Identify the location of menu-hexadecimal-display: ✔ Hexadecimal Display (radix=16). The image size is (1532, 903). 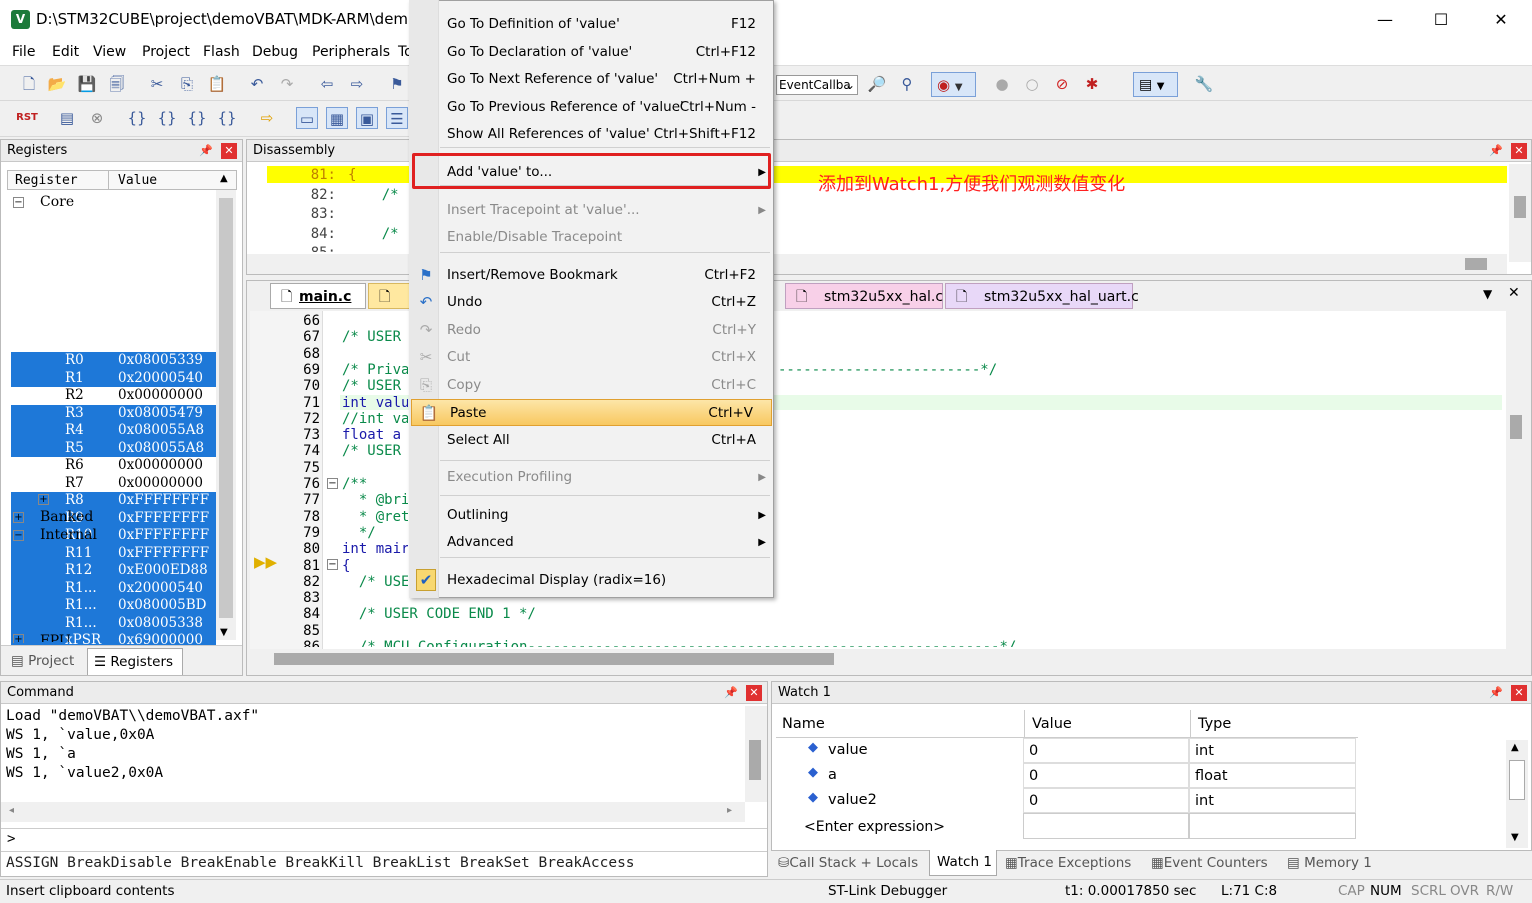
(591, 580).